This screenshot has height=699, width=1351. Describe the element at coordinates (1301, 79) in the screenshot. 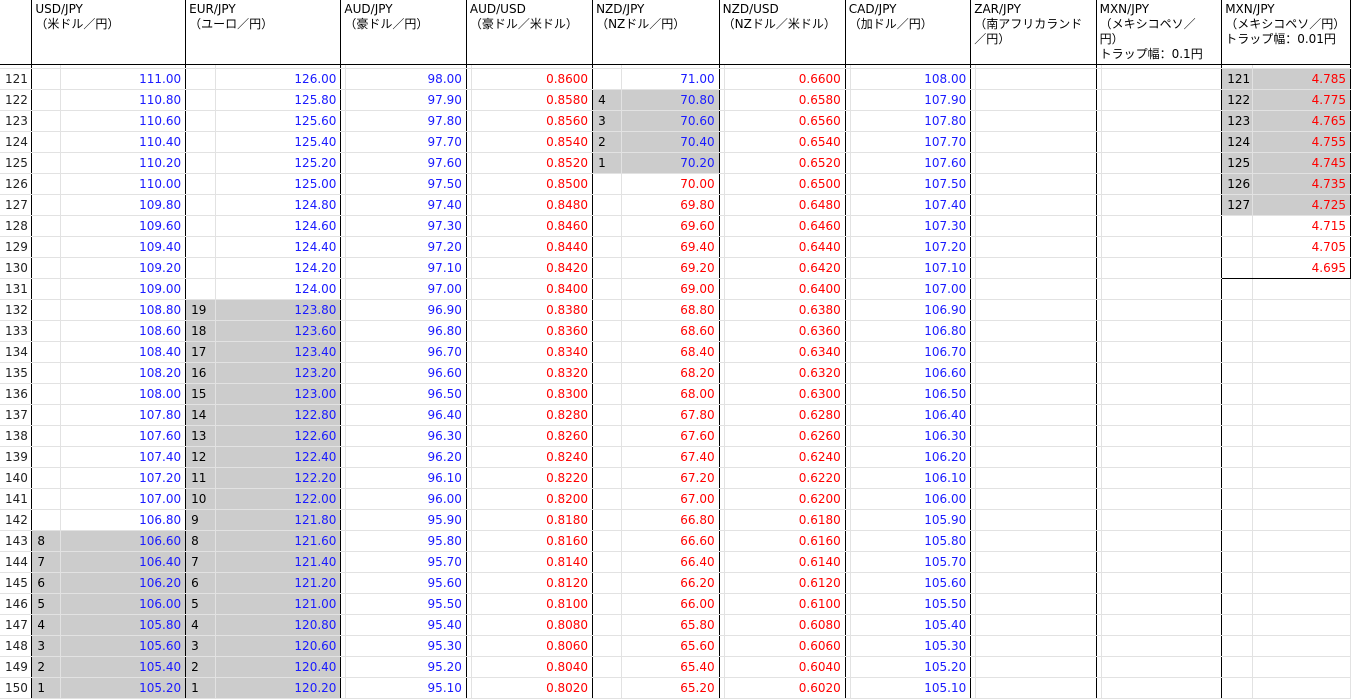

I see `mxnjpy-001-price: 4.785` at that location.